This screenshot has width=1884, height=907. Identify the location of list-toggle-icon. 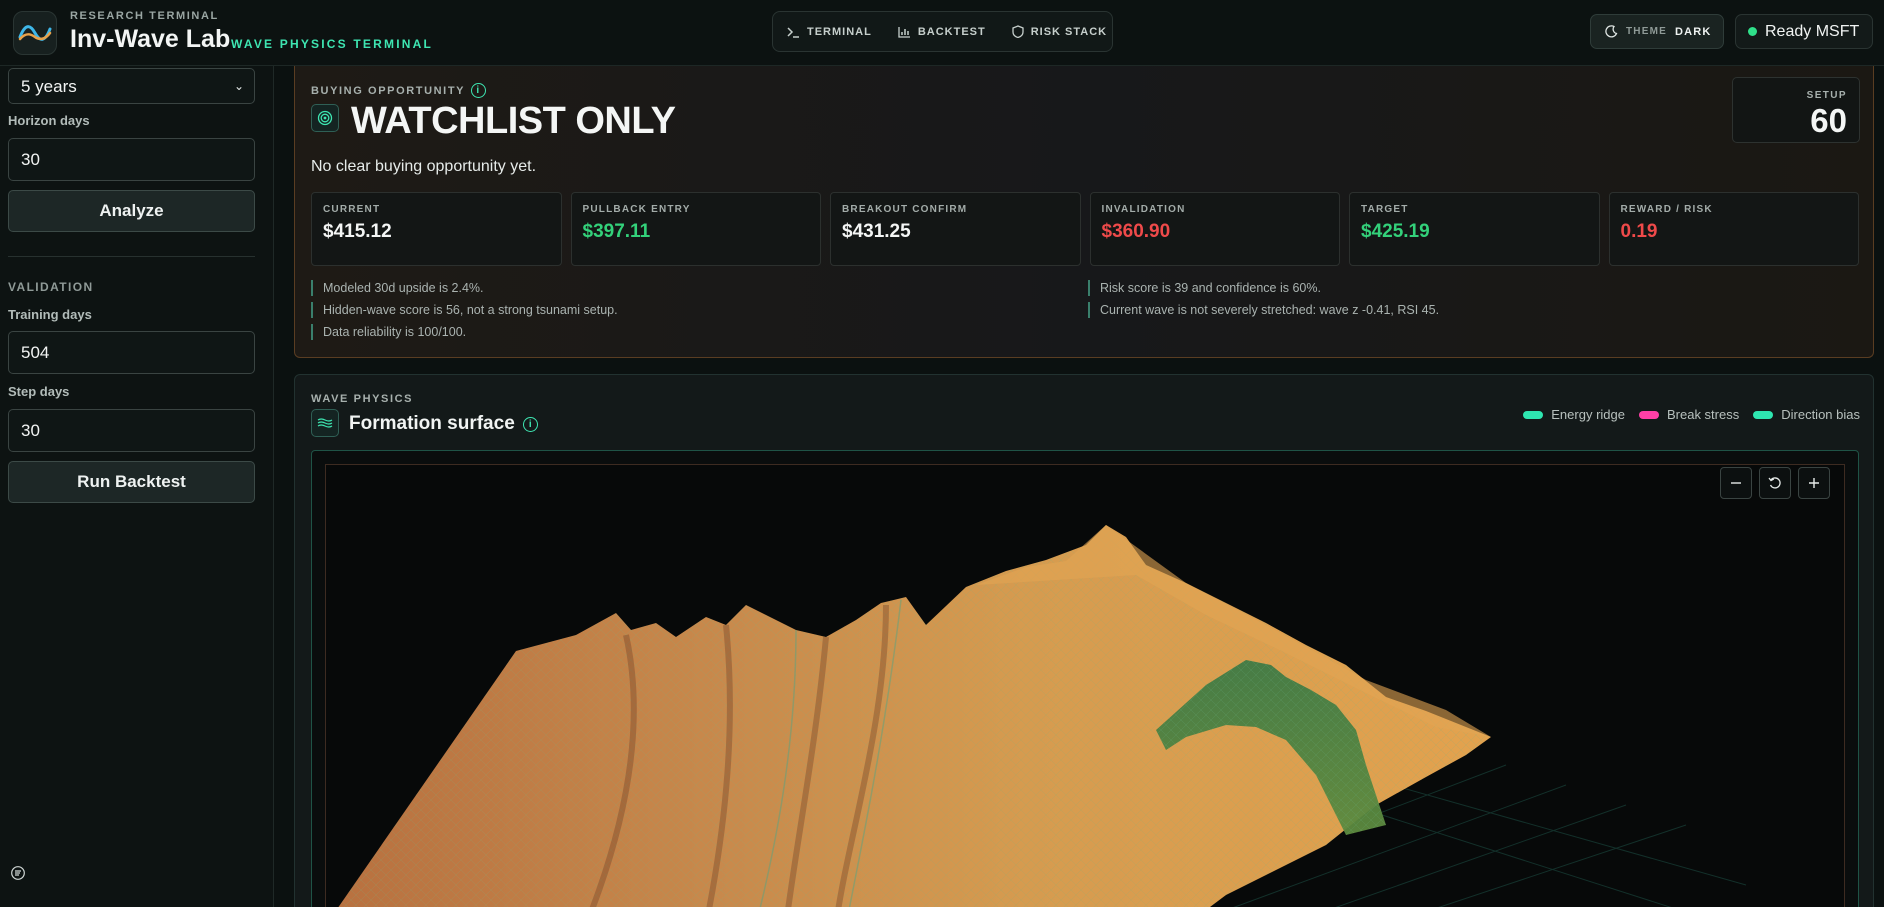
(18, 873).